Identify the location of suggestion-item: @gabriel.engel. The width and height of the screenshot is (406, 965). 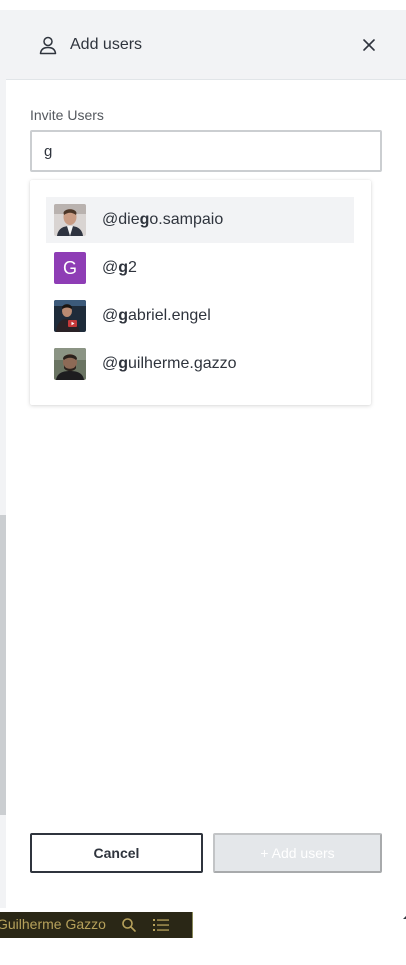
(200, 316).